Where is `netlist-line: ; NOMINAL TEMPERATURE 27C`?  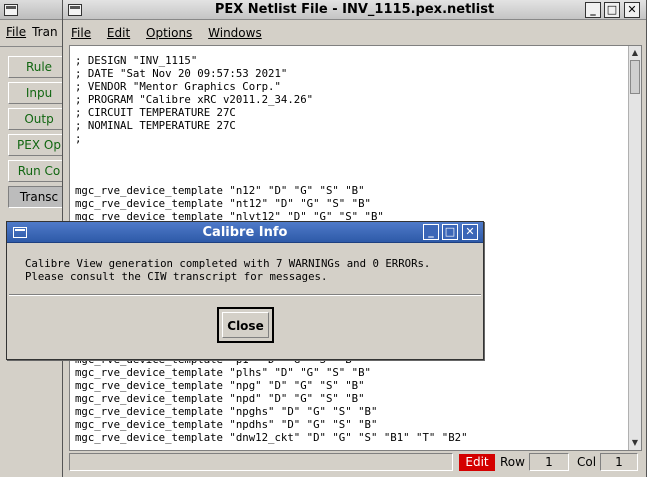 netlist-line: ; NOMINAL TEMPERATURE 27C is located at coordinates (155, 125).